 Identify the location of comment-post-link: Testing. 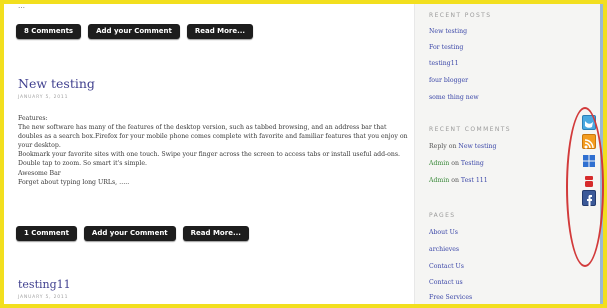
(472, 163).